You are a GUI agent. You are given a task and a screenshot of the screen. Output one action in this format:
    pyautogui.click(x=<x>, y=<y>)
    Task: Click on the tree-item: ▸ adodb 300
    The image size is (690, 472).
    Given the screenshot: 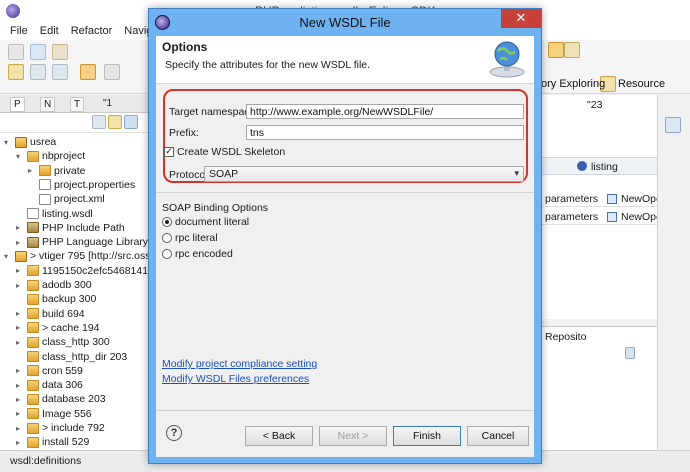 What is the action you would take?
    pyautogui.click(x=54, y=285)
    